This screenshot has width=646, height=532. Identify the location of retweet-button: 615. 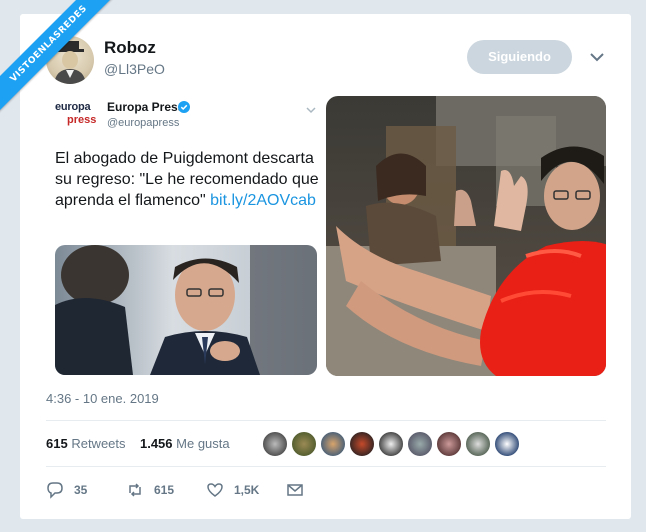
(150, 490).